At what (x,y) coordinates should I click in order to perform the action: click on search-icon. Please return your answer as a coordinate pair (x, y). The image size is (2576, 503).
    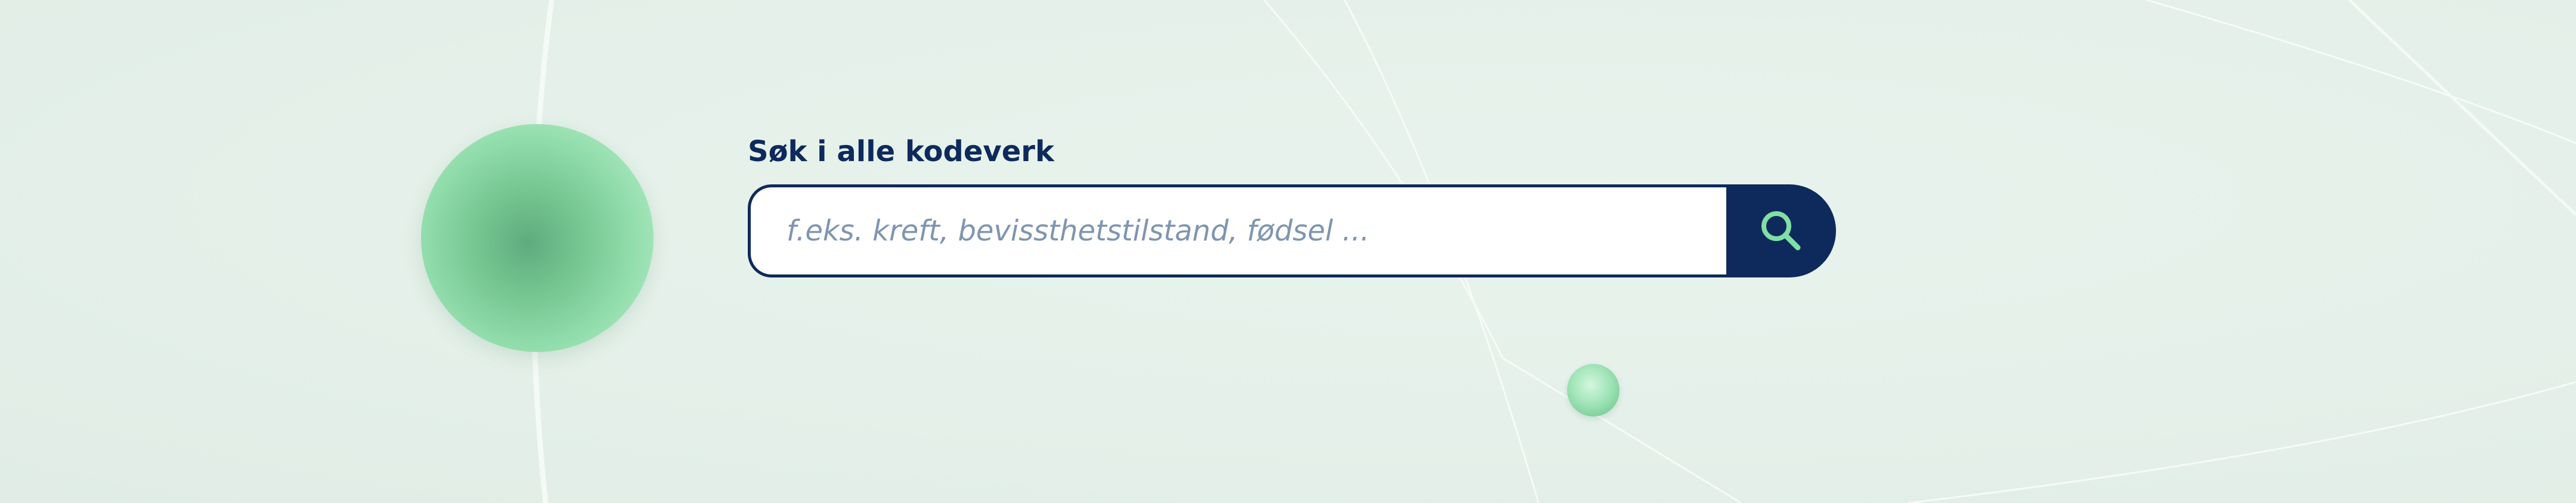
    Looking at the image, I should click on (1781, 231).